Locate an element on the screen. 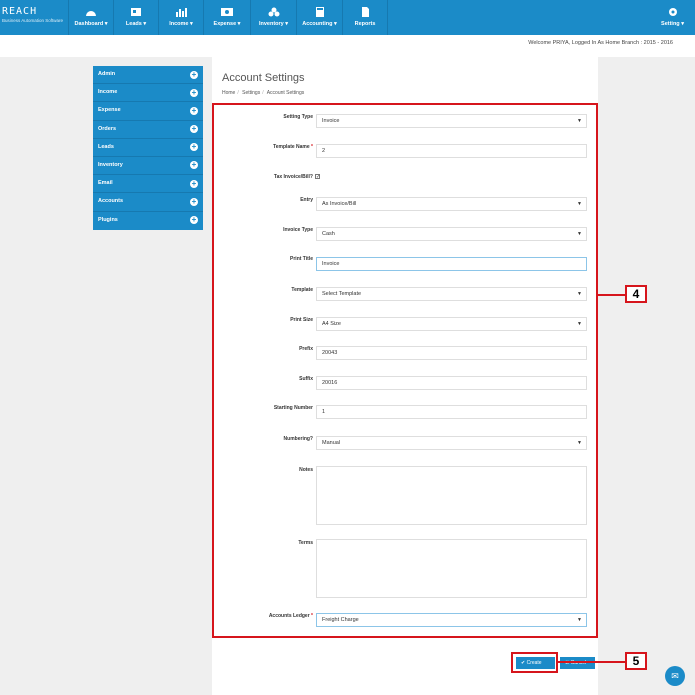 The height and width of the screenshot is (695, 695). accounts-ledger-label: Accounts Ledger * is located at coordinates (263, 616).